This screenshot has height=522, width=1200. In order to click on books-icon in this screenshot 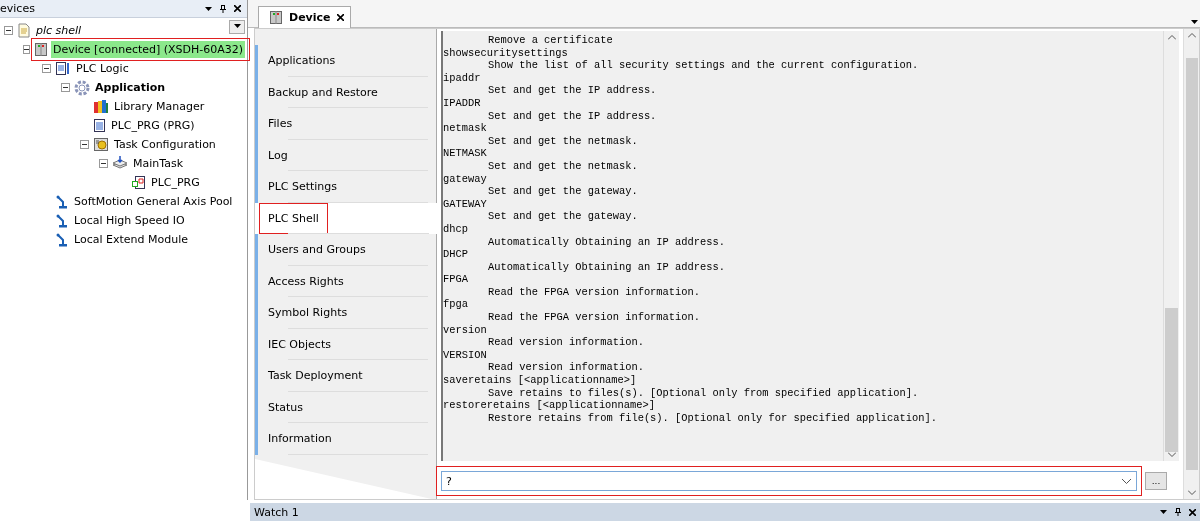, I will do `click(101, 106)`.